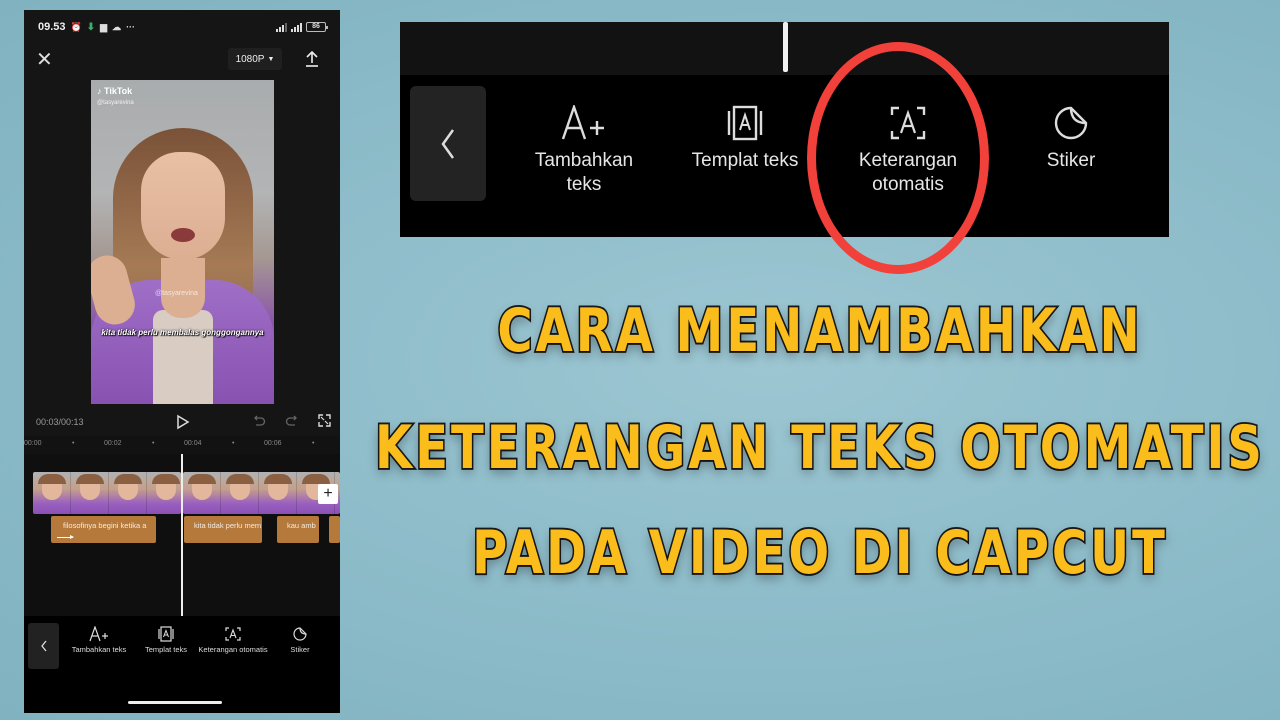 The width and height of the screenshot is (1280, 720). I want to click on toolbar-label-line1: Keterangan, so click(908, 160).